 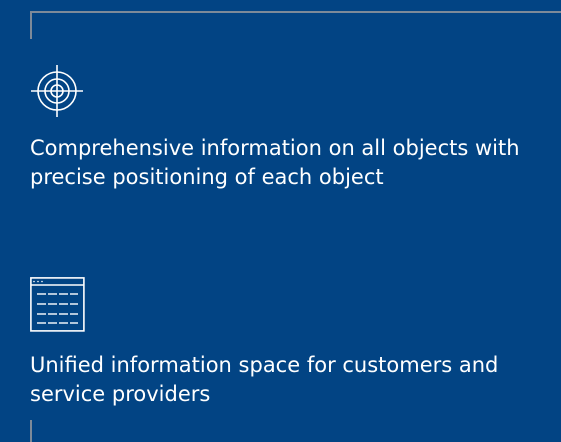 I want to click on document-list-icon, so click(x=57, y=304).